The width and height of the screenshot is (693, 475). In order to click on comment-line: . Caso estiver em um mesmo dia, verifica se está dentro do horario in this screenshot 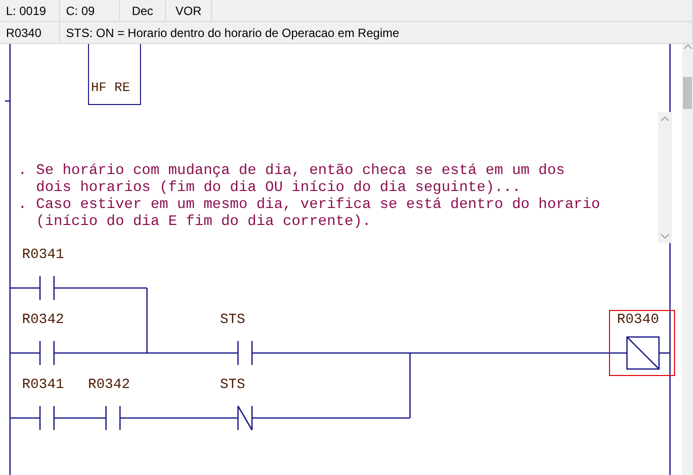, I will do `click(310, 205)`.